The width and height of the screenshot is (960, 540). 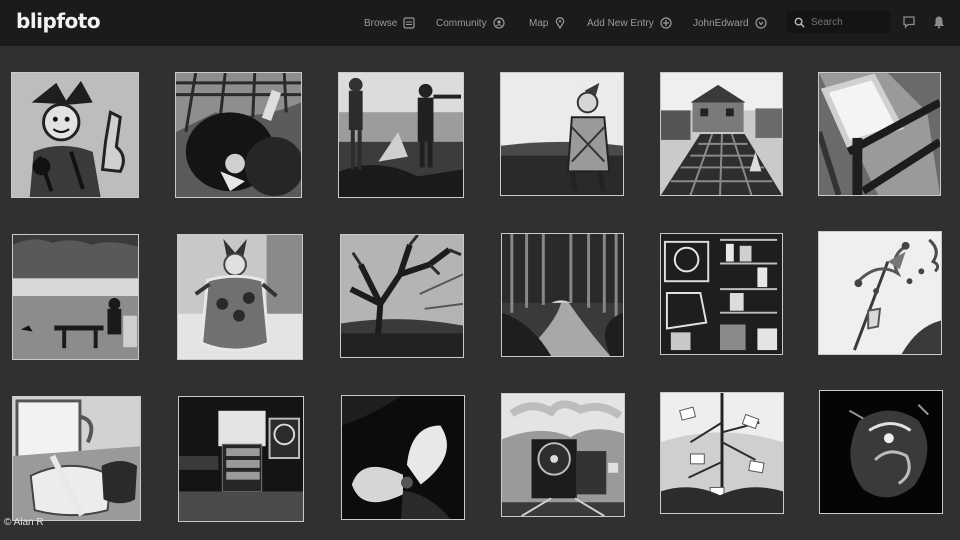 I want to click on photo-mug-and-spoon, so click(x=76, y=458).